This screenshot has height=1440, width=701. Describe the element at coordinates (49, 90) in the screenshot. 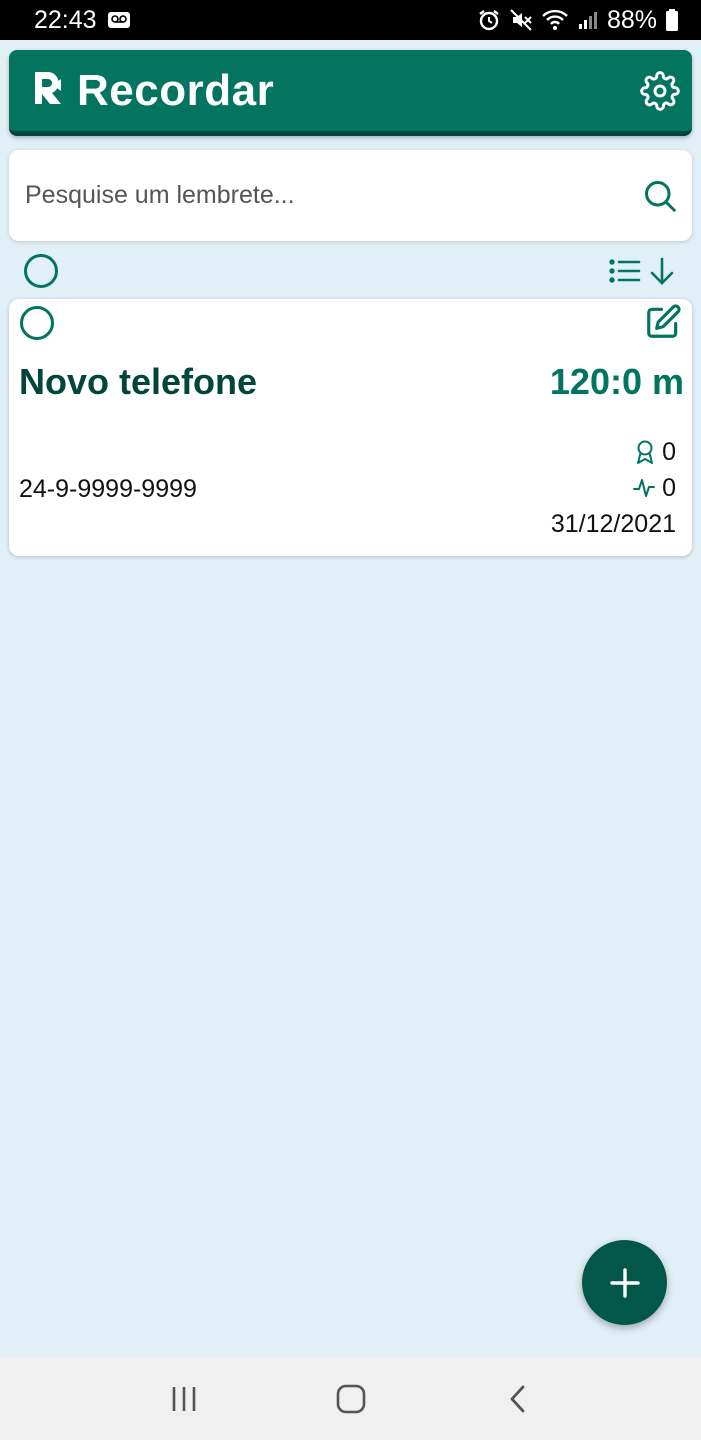

I see `recordar-logo-icon` at that location.